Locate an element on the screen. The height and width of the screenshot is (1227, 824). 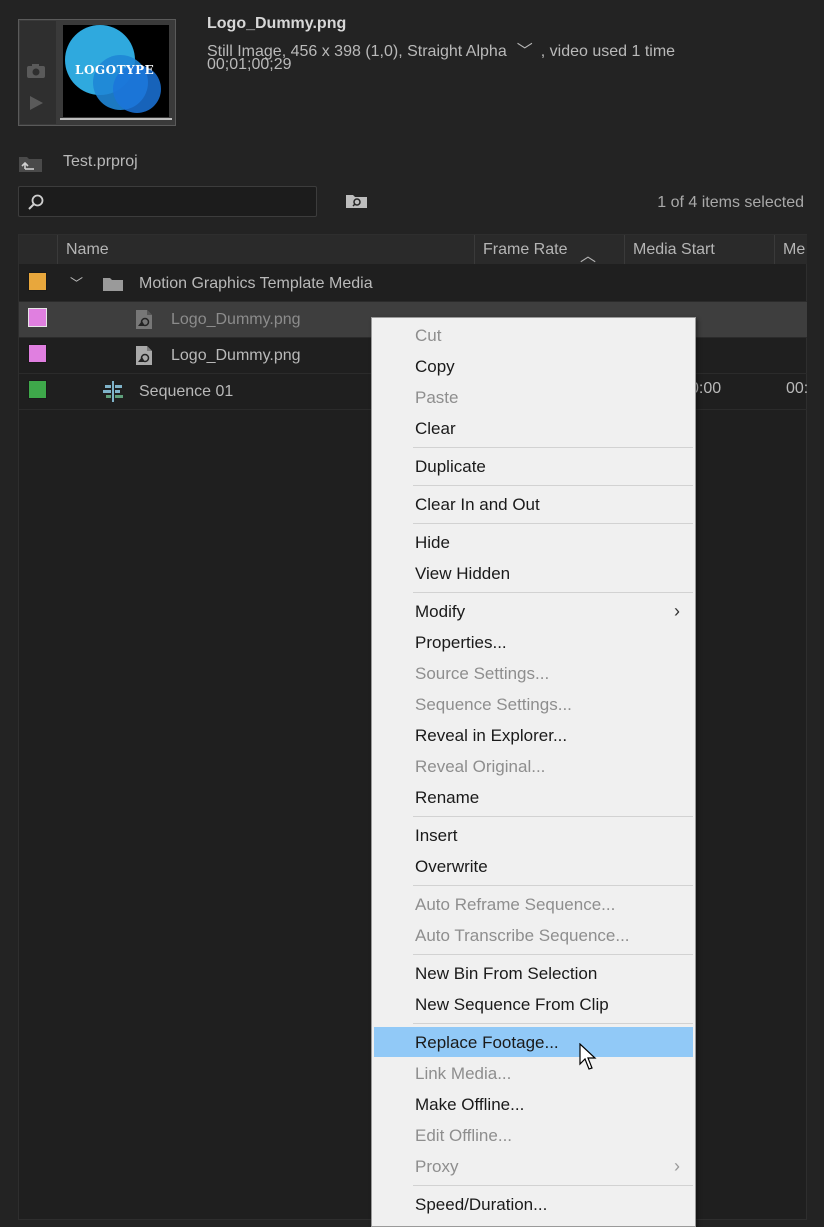
expand-chevron-icon: ﹀ is located at coordinates (76, 282).